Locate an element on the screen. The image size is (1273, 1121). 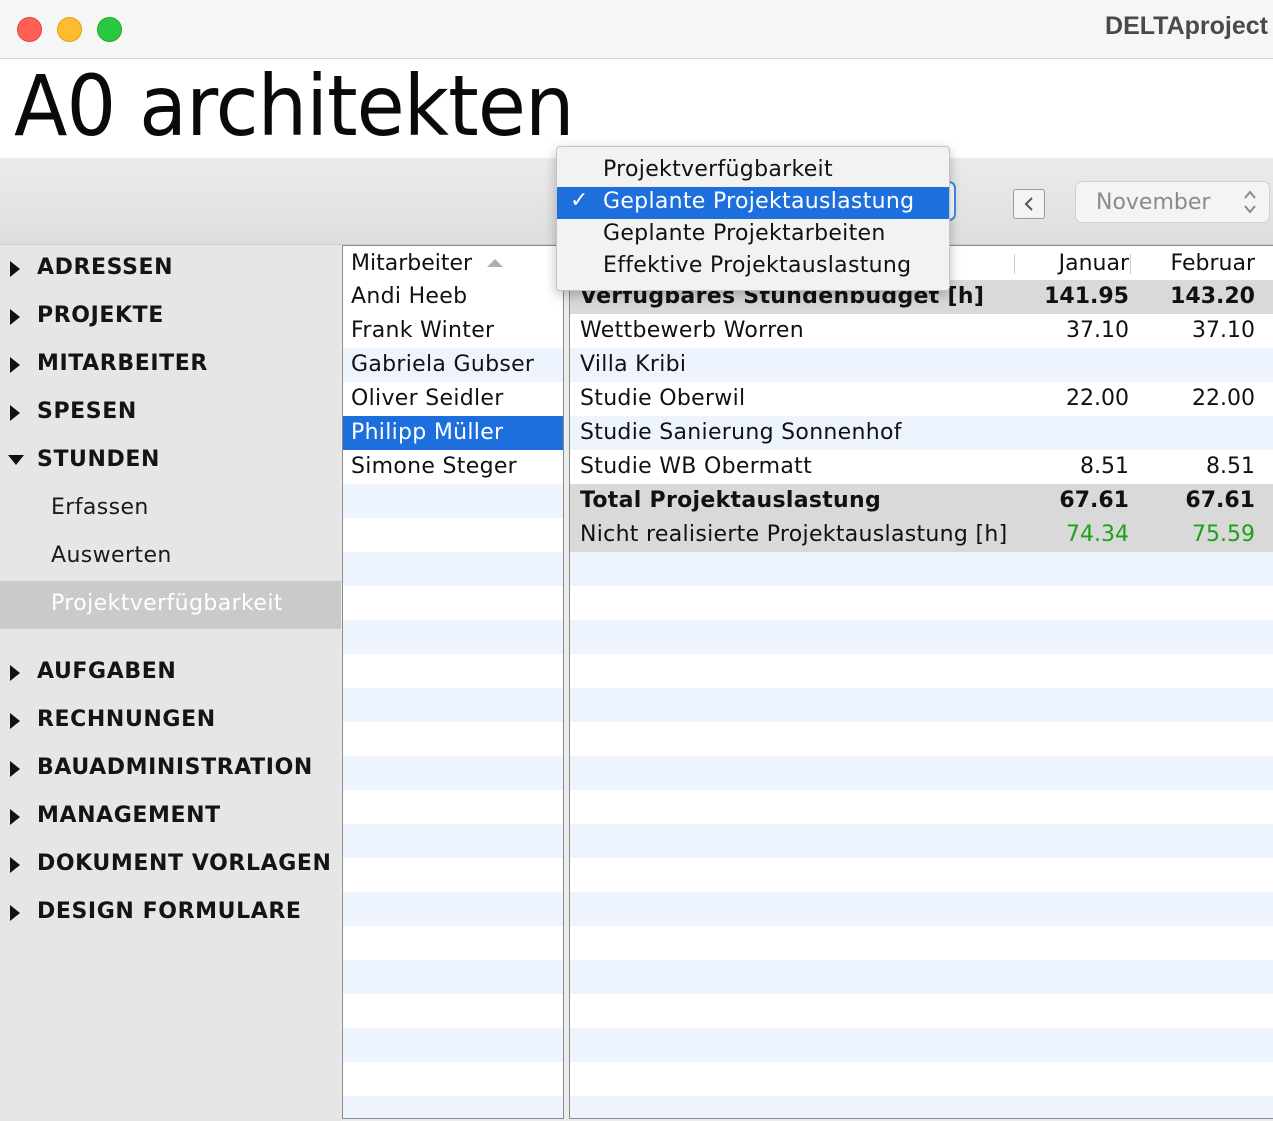
employee-header-label: Mitarbeiter is located at coordinates (412, 263).